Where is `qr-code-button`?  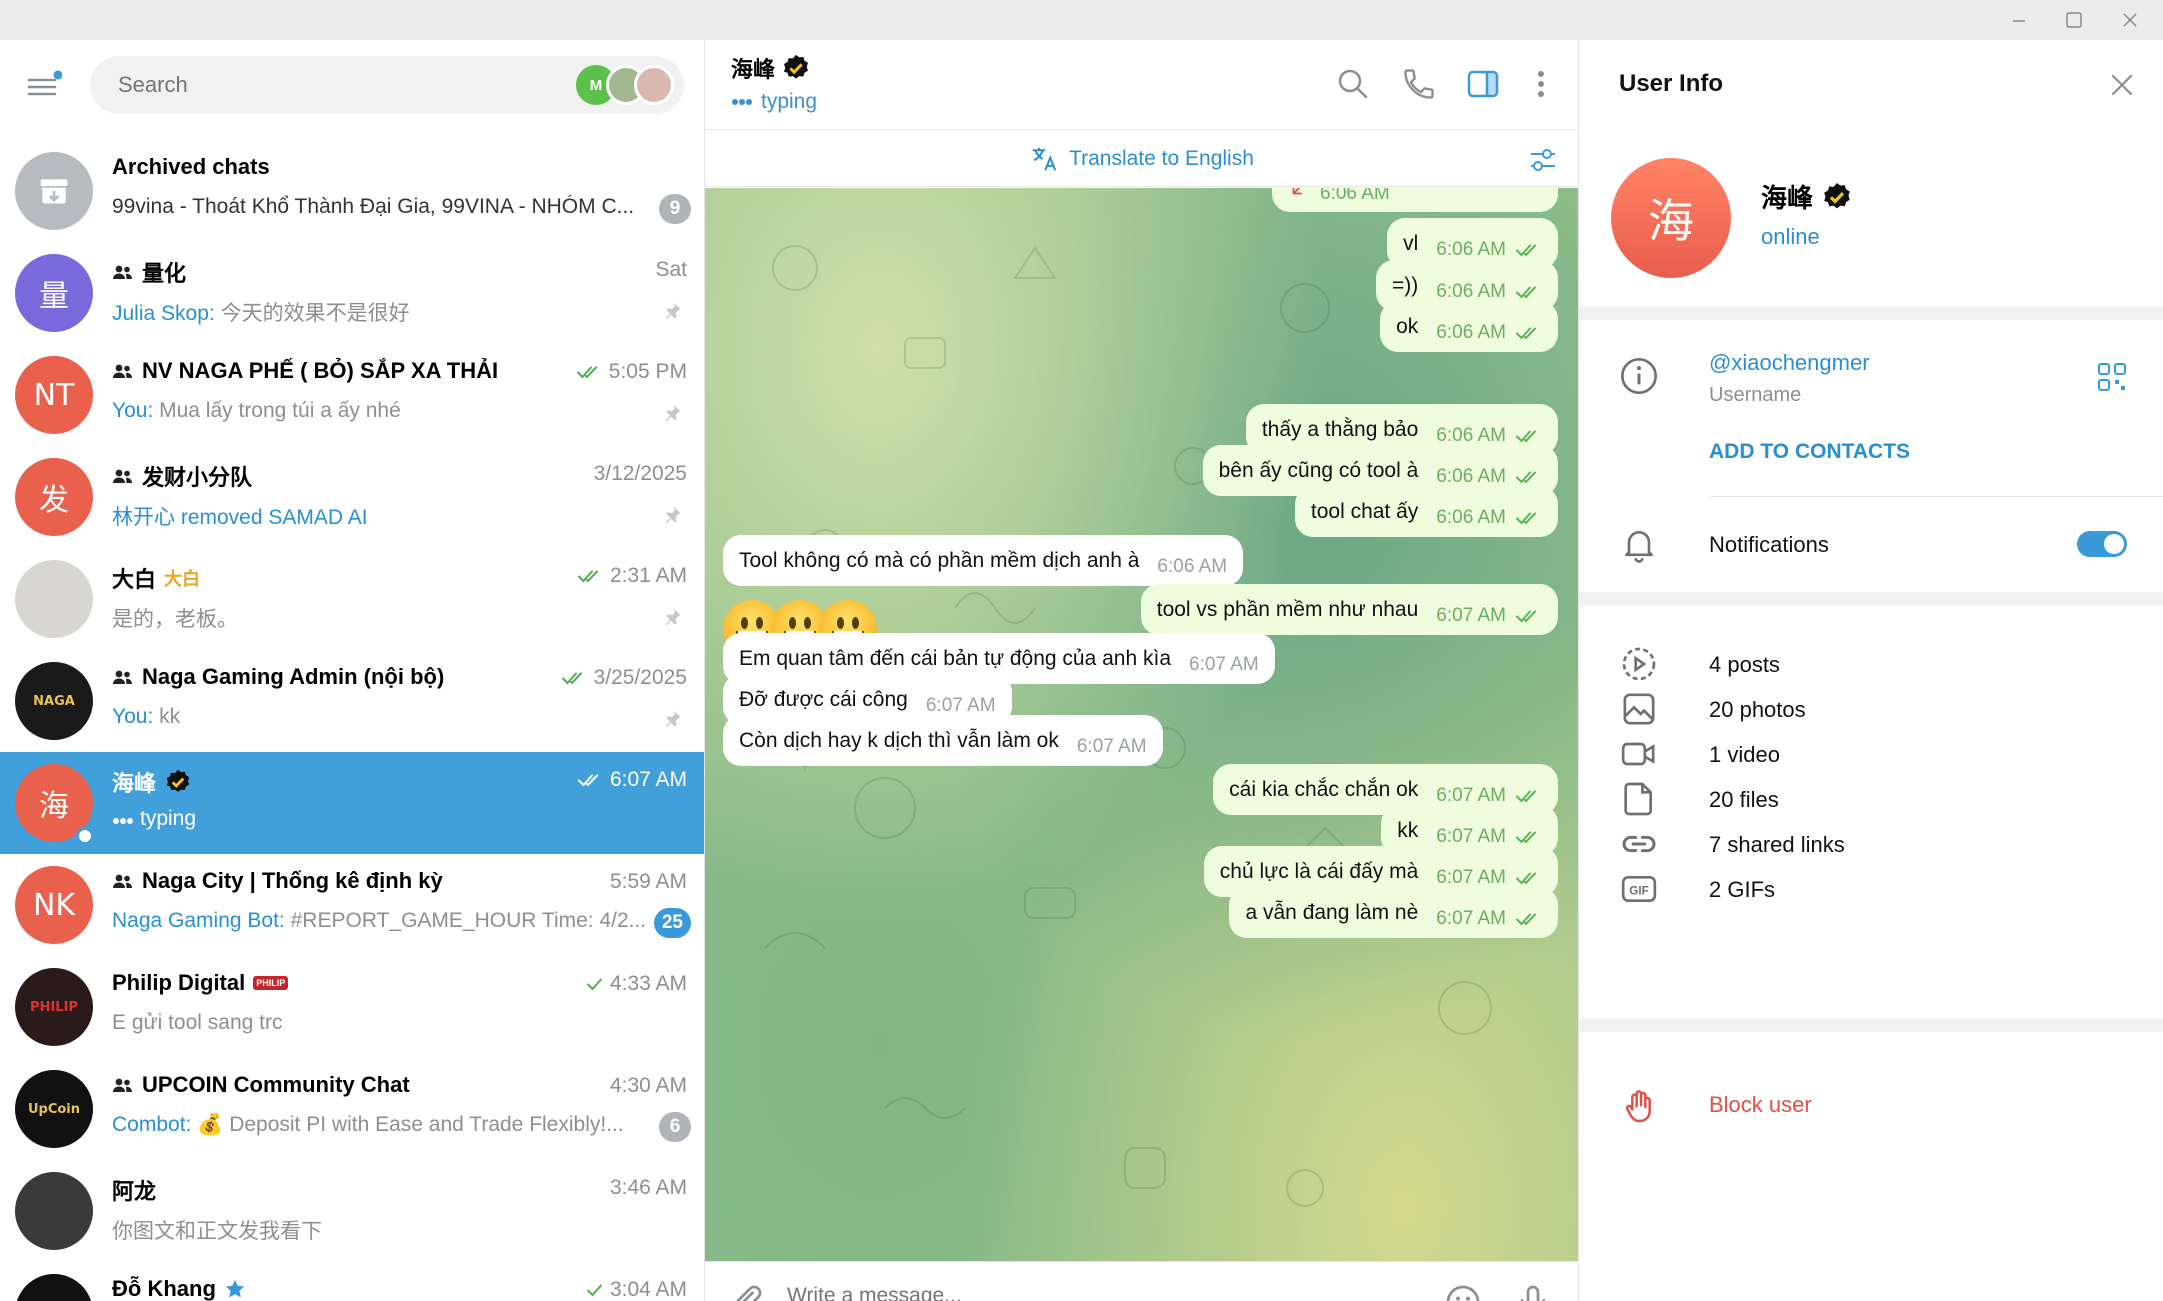 qr-code-button is located at coordinates (2112, 377).